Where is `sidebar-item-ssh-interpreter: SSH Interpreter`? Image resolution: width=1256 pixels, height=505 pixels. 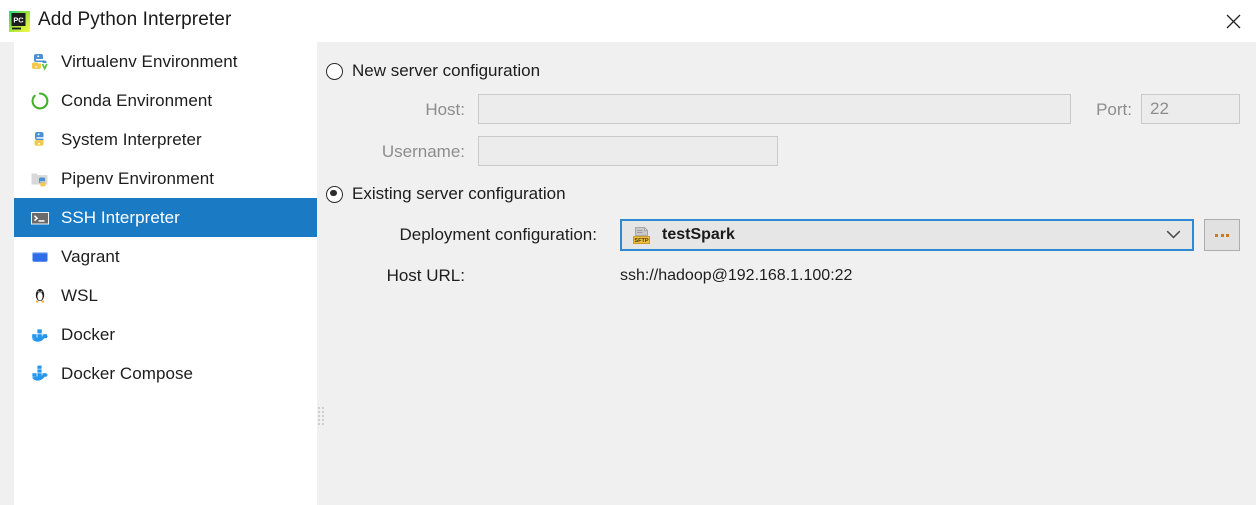 sidebar-item-ssh-interpreter: SSH Interpreter is located at coordinates (165, 217).